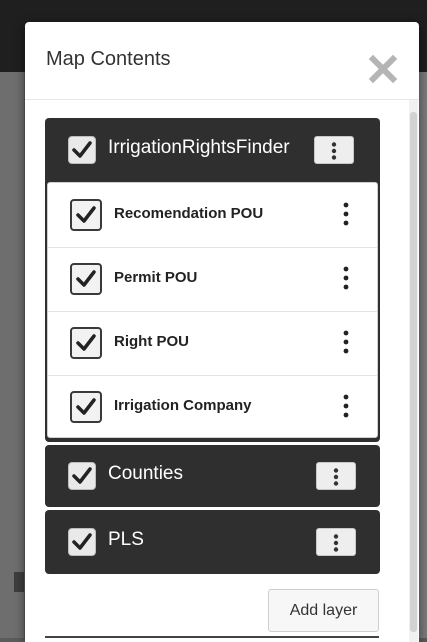 The width and height of the screenshot is (427, 642). I want to click on sublayer-item-permit-pou: Permit POU, so click(212, 279).